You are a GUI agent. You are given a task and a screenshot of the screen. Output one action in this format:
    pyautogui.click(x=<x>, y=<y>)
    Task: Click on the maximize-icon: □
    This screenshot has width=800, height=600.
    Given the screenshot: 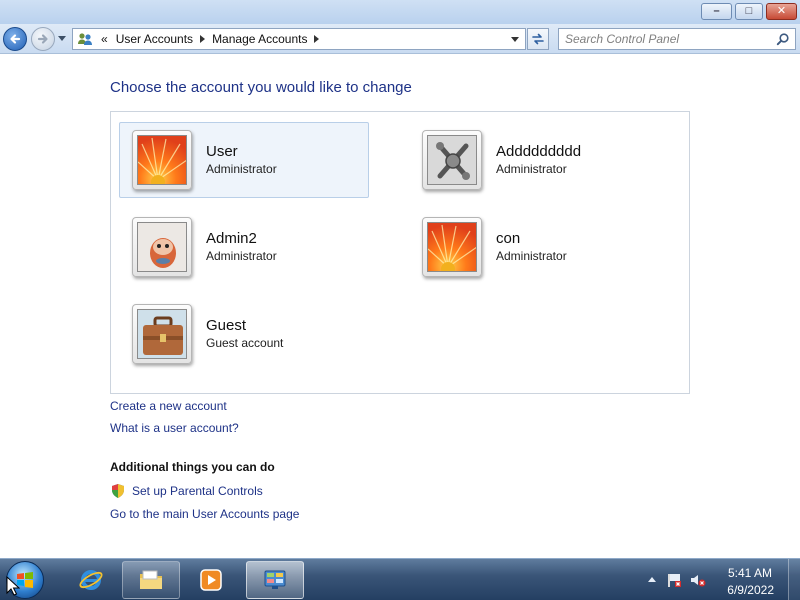 What is the action you would take?
    pyautogui.click(x=749, y=11)
    